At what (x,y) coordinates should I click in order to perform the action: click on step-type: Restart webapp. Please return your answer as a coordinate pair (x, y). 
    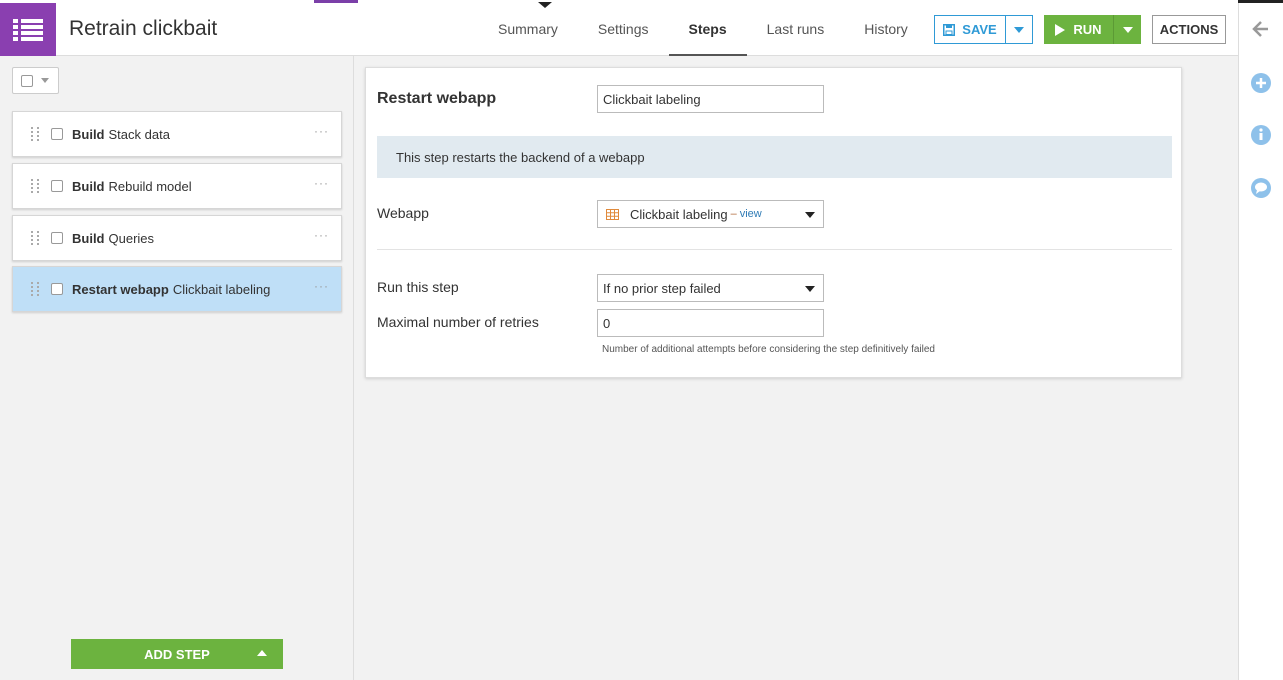
    Looking at the image, I should click on (120, 289).